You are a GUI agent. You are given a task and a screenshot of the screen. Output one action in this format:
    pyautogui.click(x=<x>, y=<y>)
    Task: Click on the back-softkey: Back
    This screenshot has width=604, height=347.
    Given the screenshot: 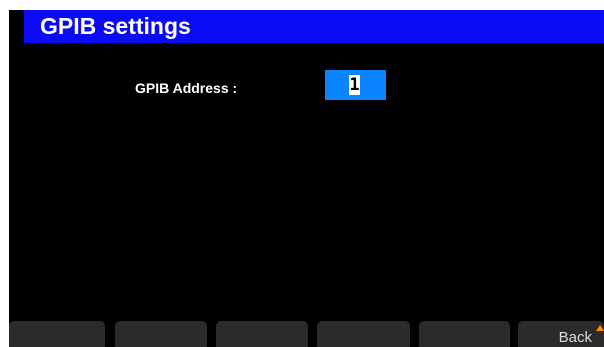 What is the action you would take?
    pyautogui.click(x=561, y=334)
    